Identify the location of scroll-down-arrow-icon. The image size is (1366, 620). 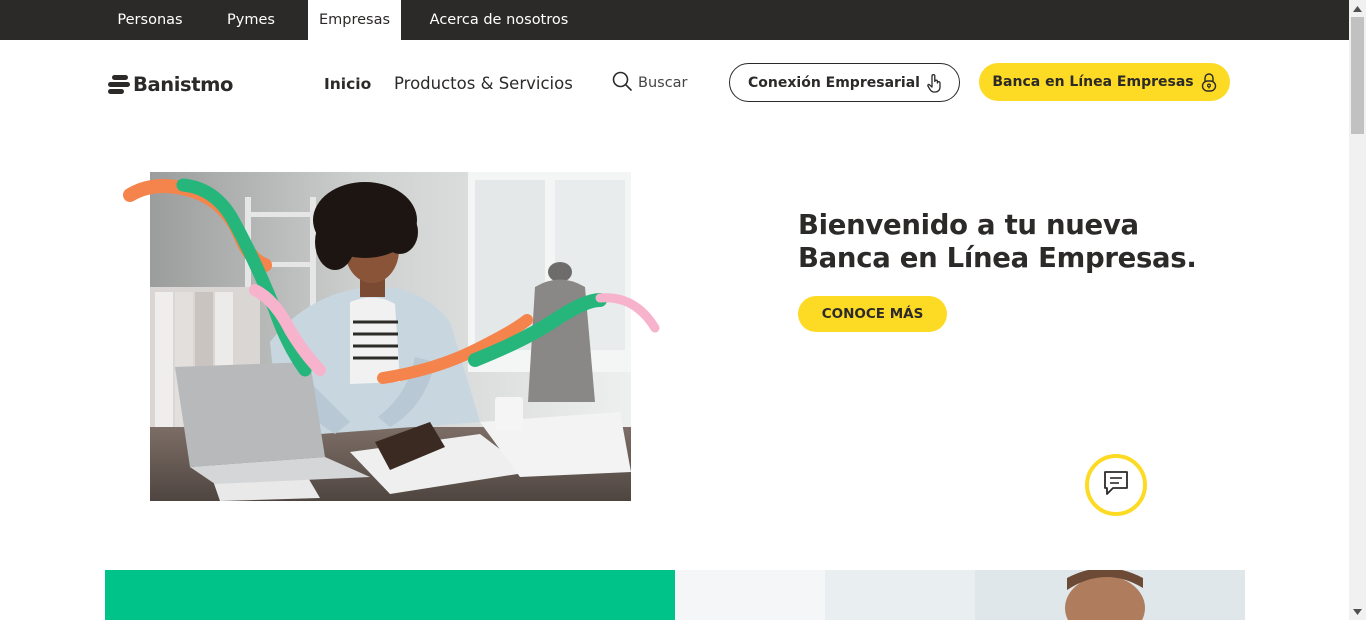
(1357, 611).